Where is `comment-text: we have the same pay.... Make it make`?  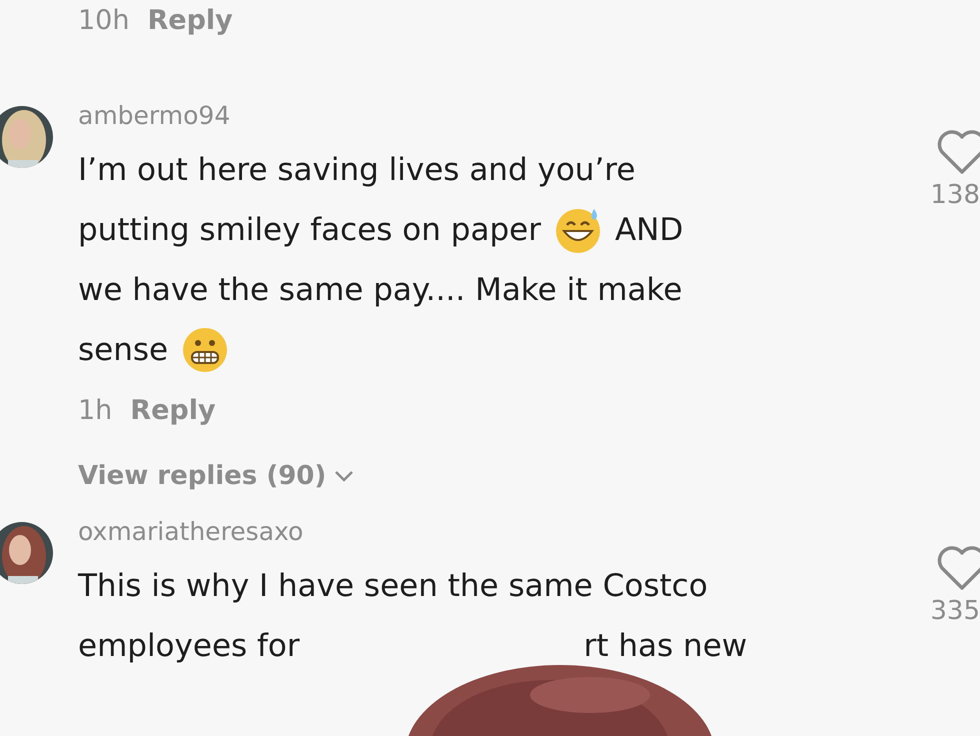 comment-text: we have the same pay.... Make it make is located at coordinates (380, 290).